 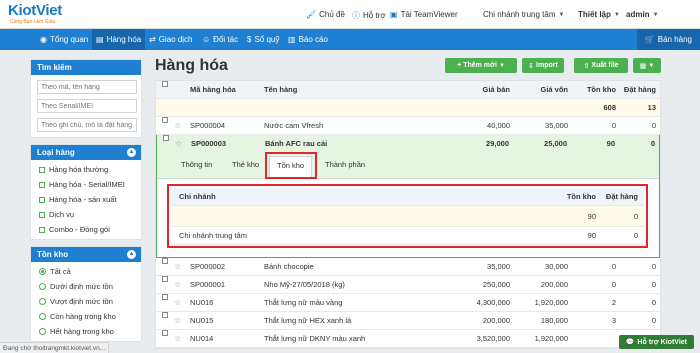 What do you see at coordinates (196, 164) in the screenshot?
I see `tab-info: Thông tin` at bounding box center [196, 164].